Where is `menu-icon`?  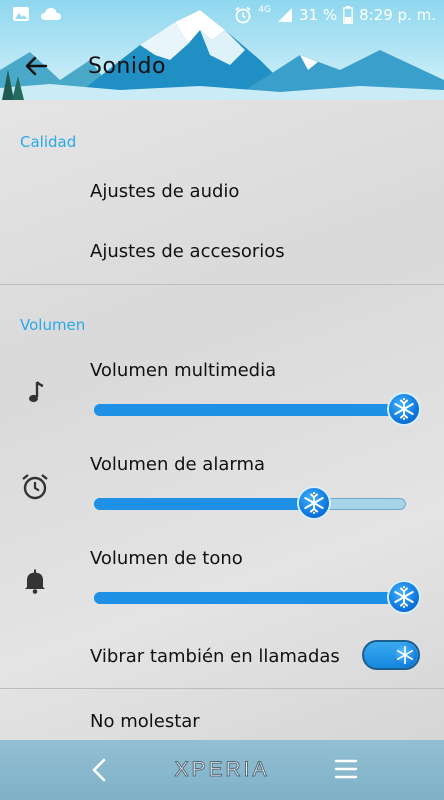
menu-icon is located at coordinates (346, 769).